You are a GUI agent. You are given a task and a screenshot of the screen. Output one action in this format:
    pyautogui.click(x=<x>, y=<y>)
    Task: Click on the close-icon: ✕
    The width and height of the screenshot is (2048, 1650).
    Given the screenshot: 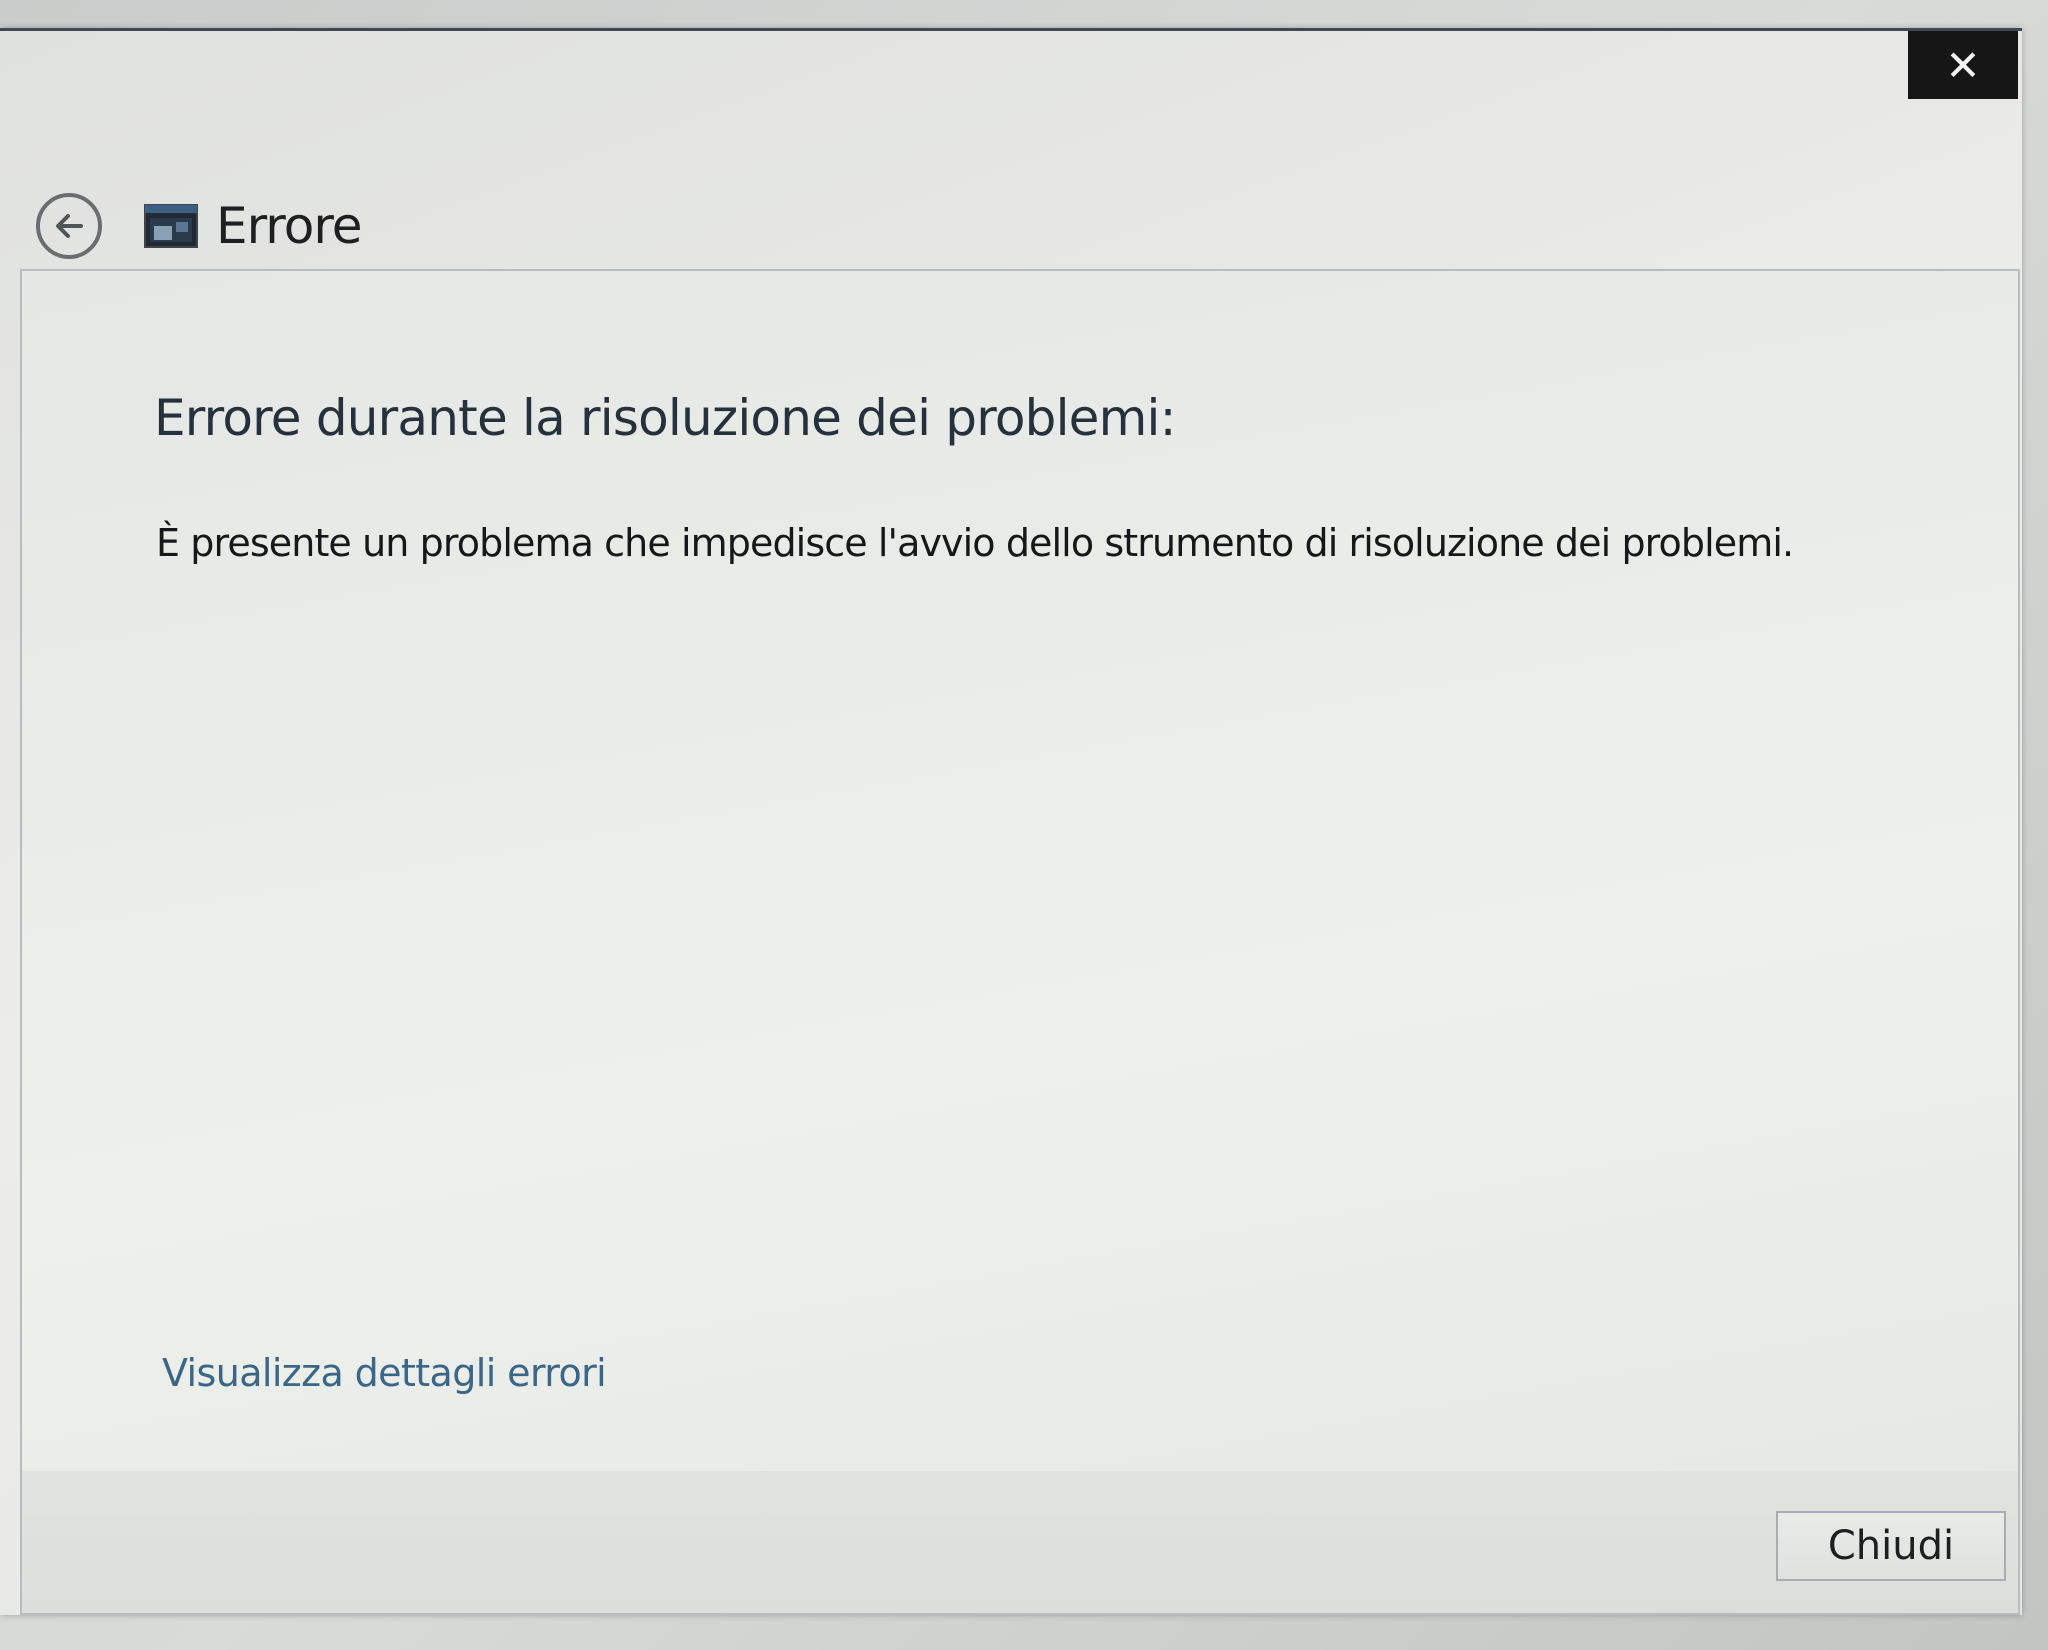 What is the action you would take?
    pyautogui.click(x=1963, y=65)
    